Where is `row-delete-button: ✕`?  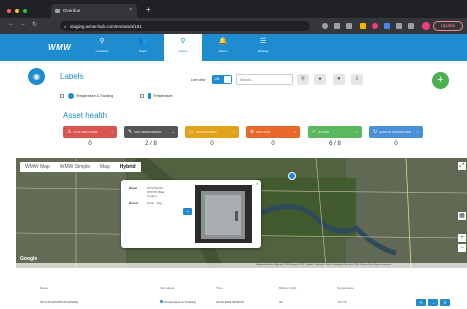
row-delete-button: ✕ is located at coordinates (445, 302).